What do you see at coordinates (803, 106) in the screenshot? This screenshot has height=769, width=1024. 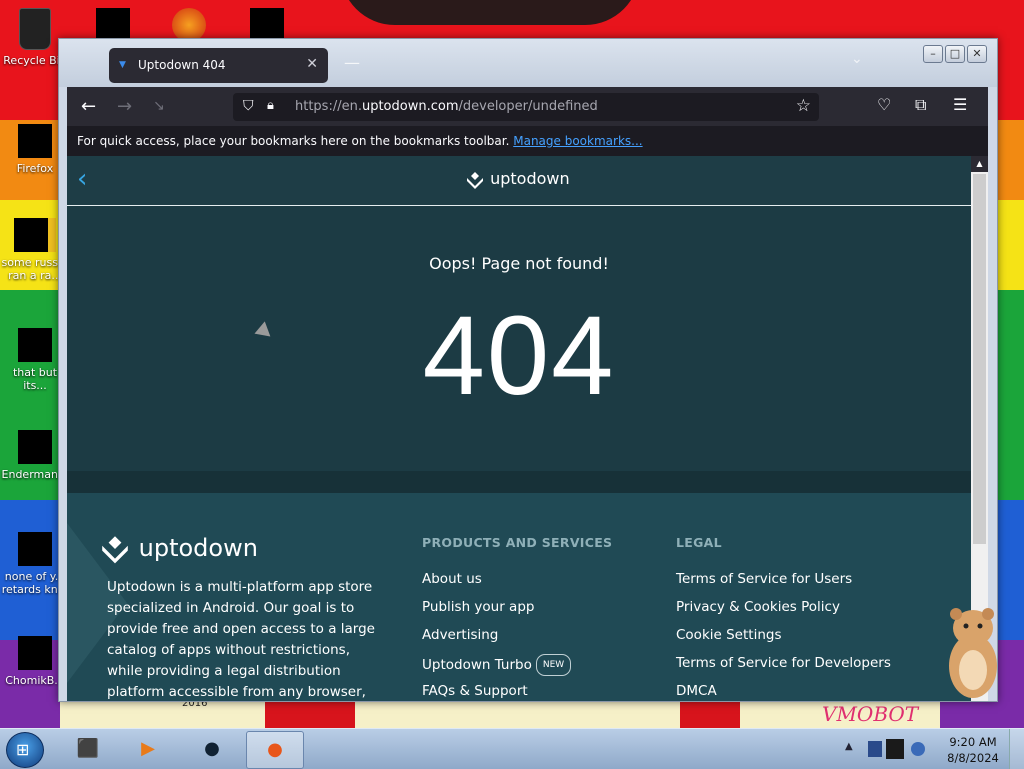 I see `bookmark-star-icon: ☆` at bounding box center [803, 106].